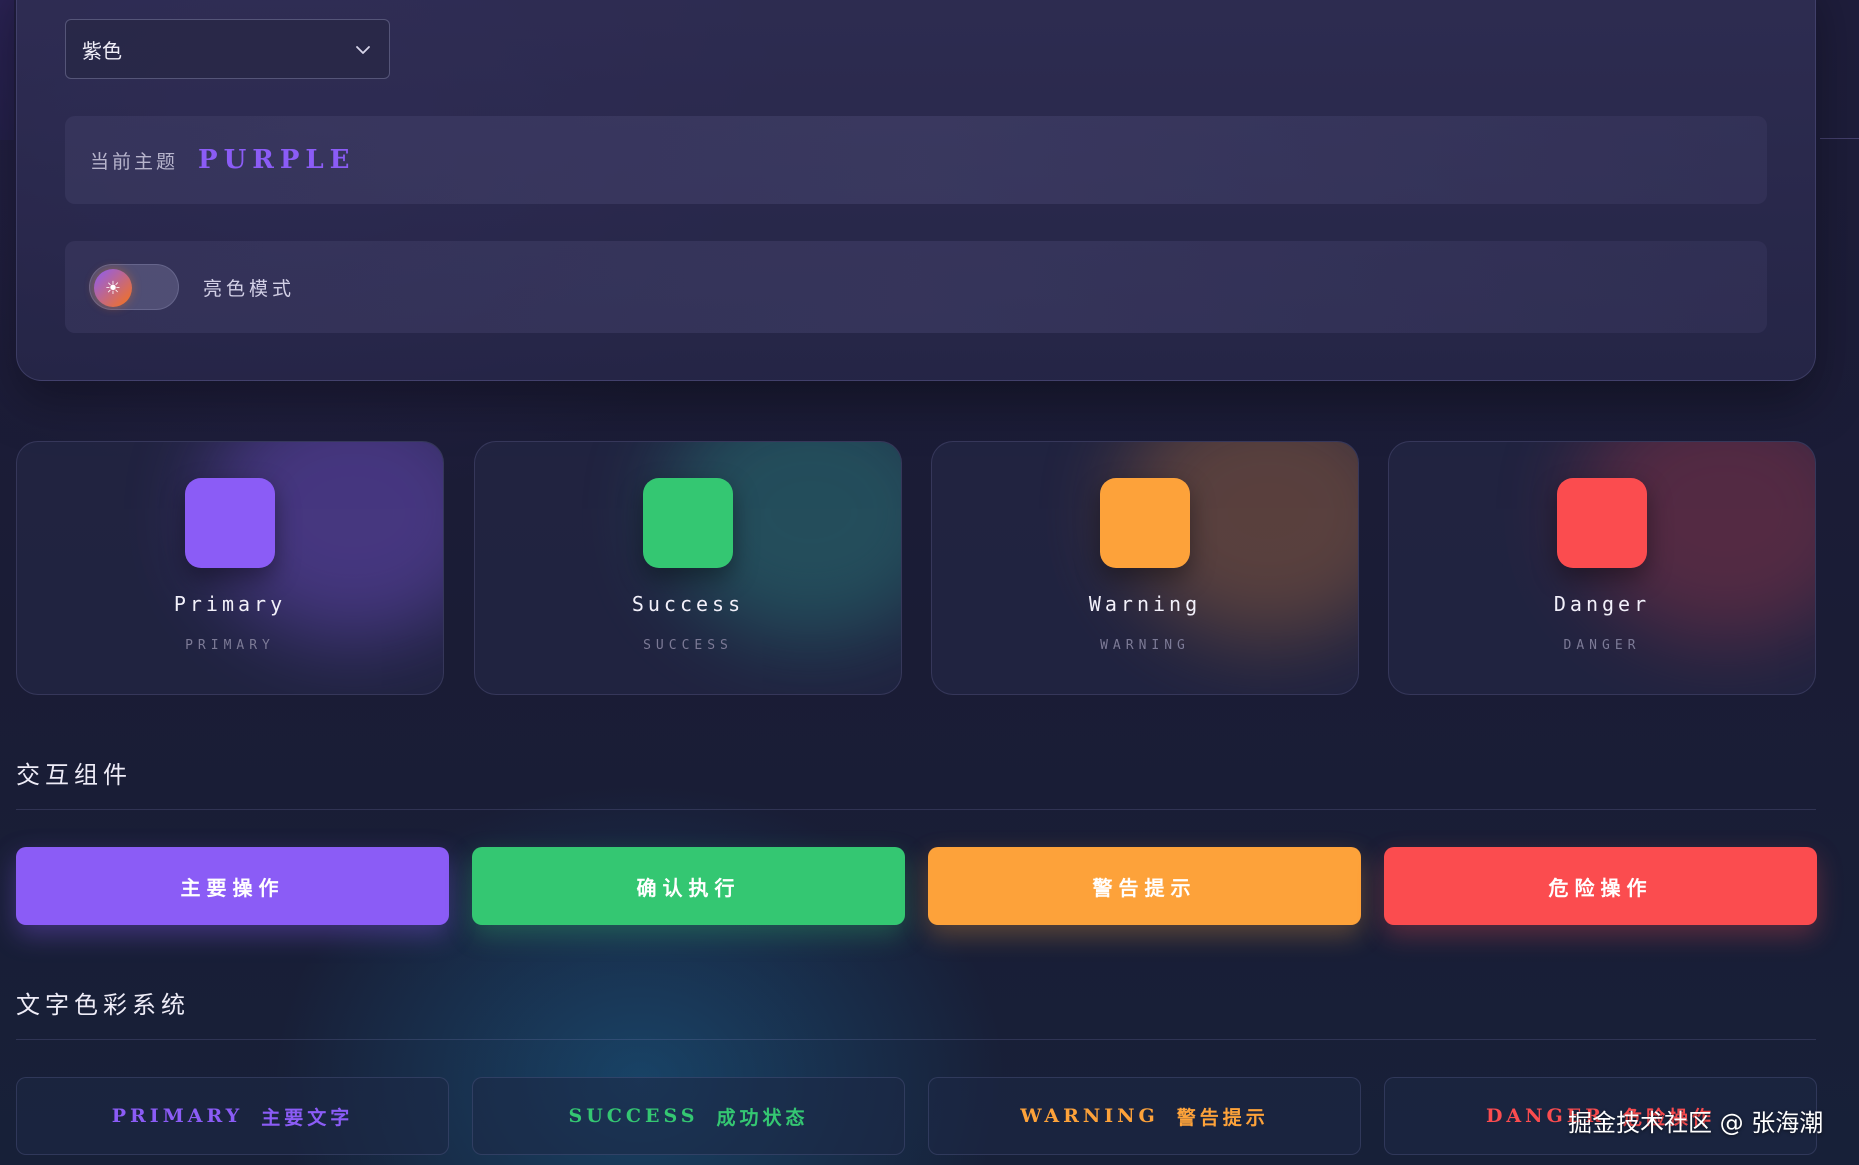  I want to click on section-title-interactive: 交互组件, so click(74, 775).